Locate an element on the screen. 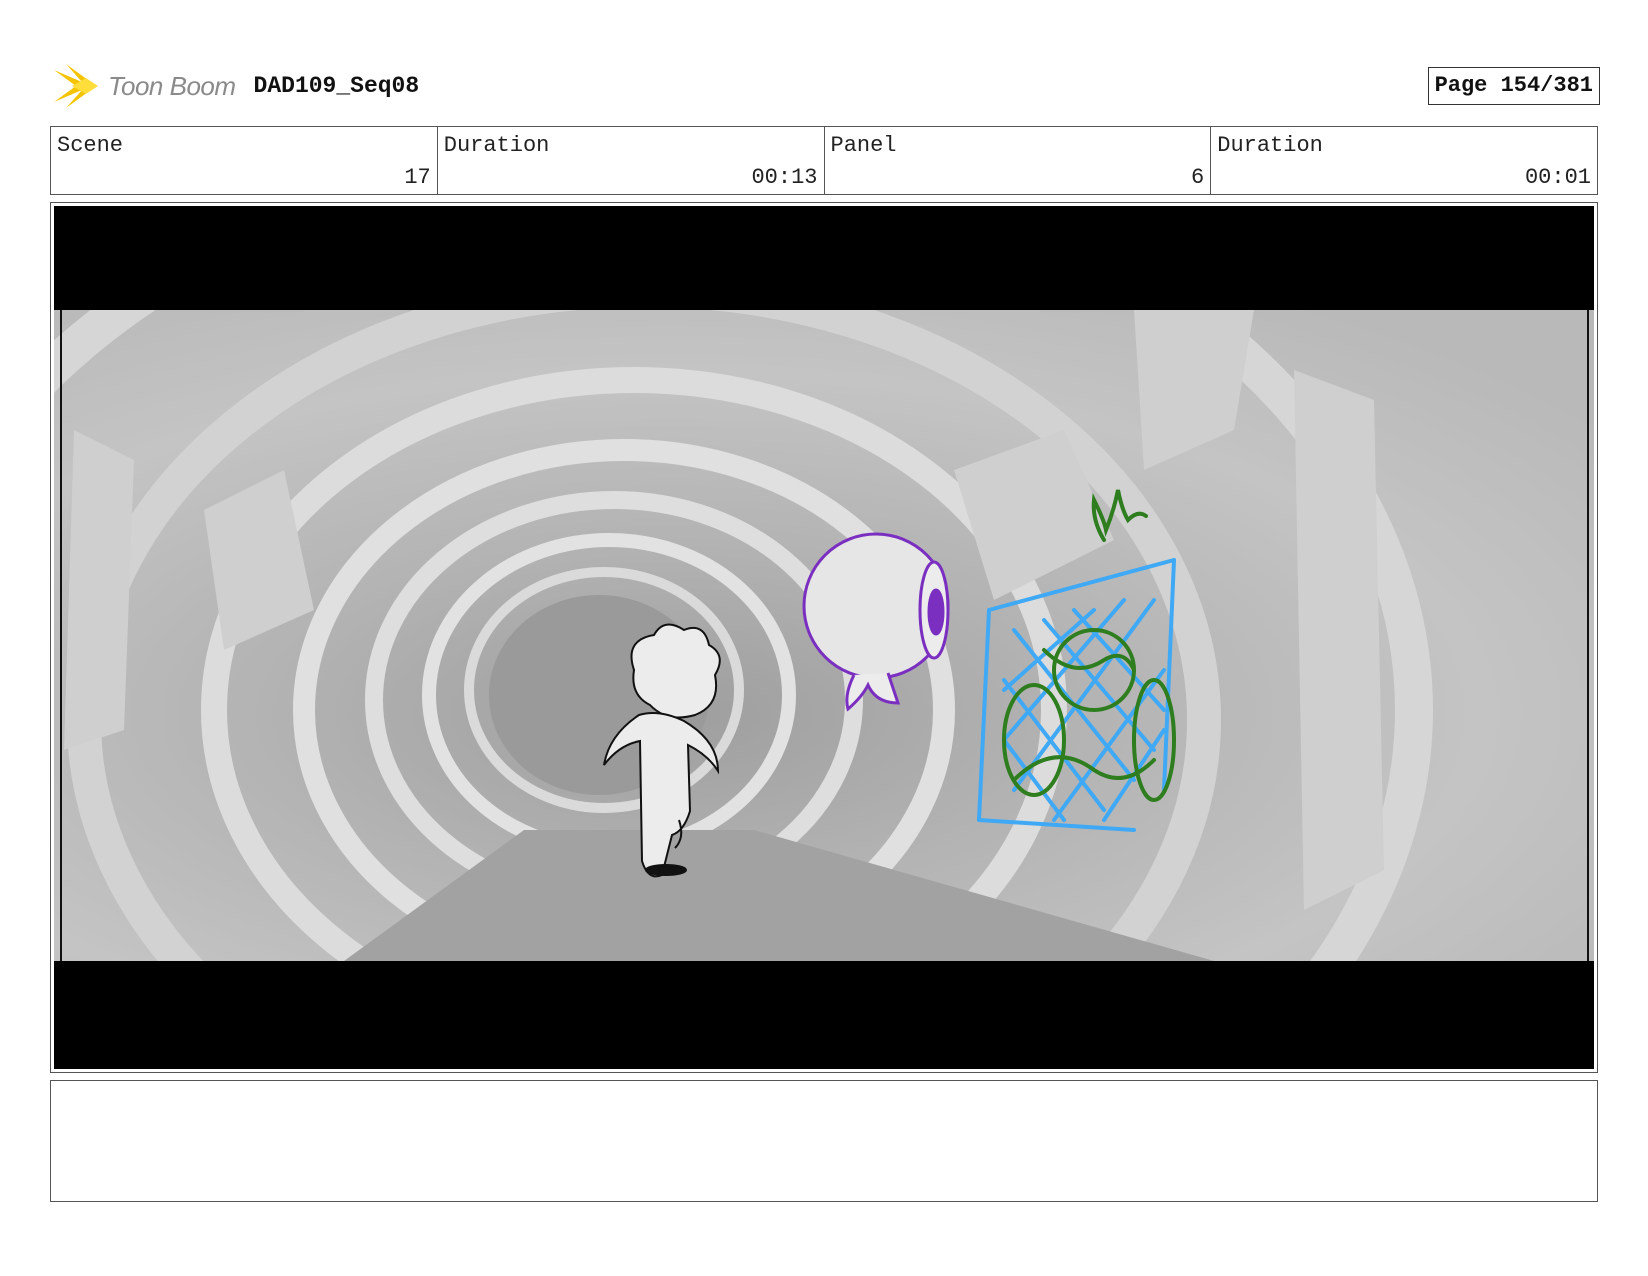 Image resolution: width=1648 pixels, height=1276 pixels. storyboard-header: Toon Boom DAD109_Seq08 is located at coordinates (235, 86).